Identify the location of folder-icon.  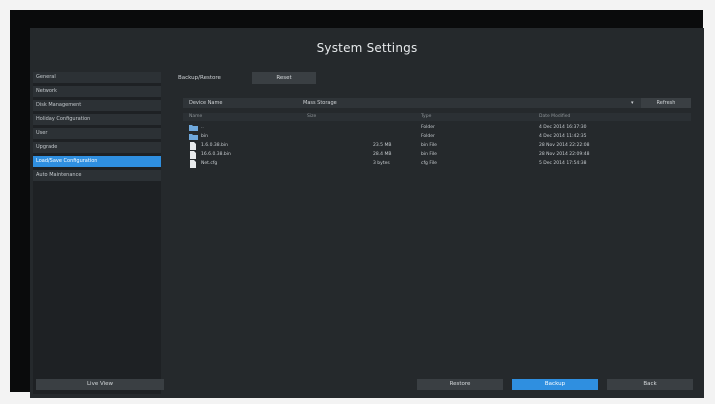
(193, 137).